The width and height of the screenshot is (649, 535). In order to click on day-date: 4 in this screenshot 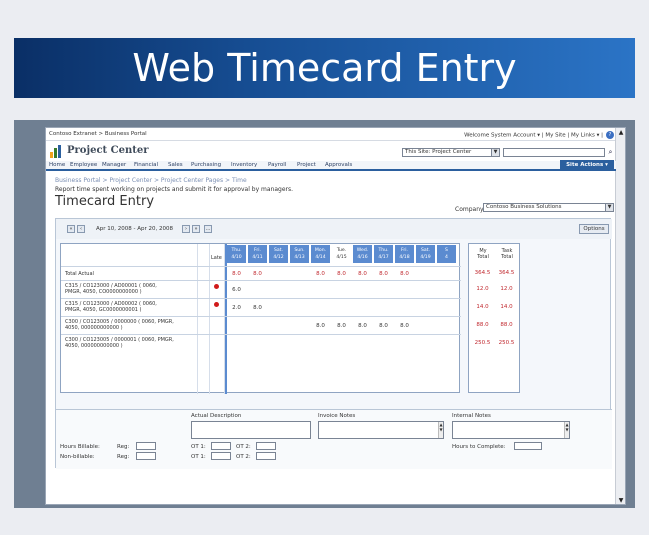, I will do `click(446, 257)`.